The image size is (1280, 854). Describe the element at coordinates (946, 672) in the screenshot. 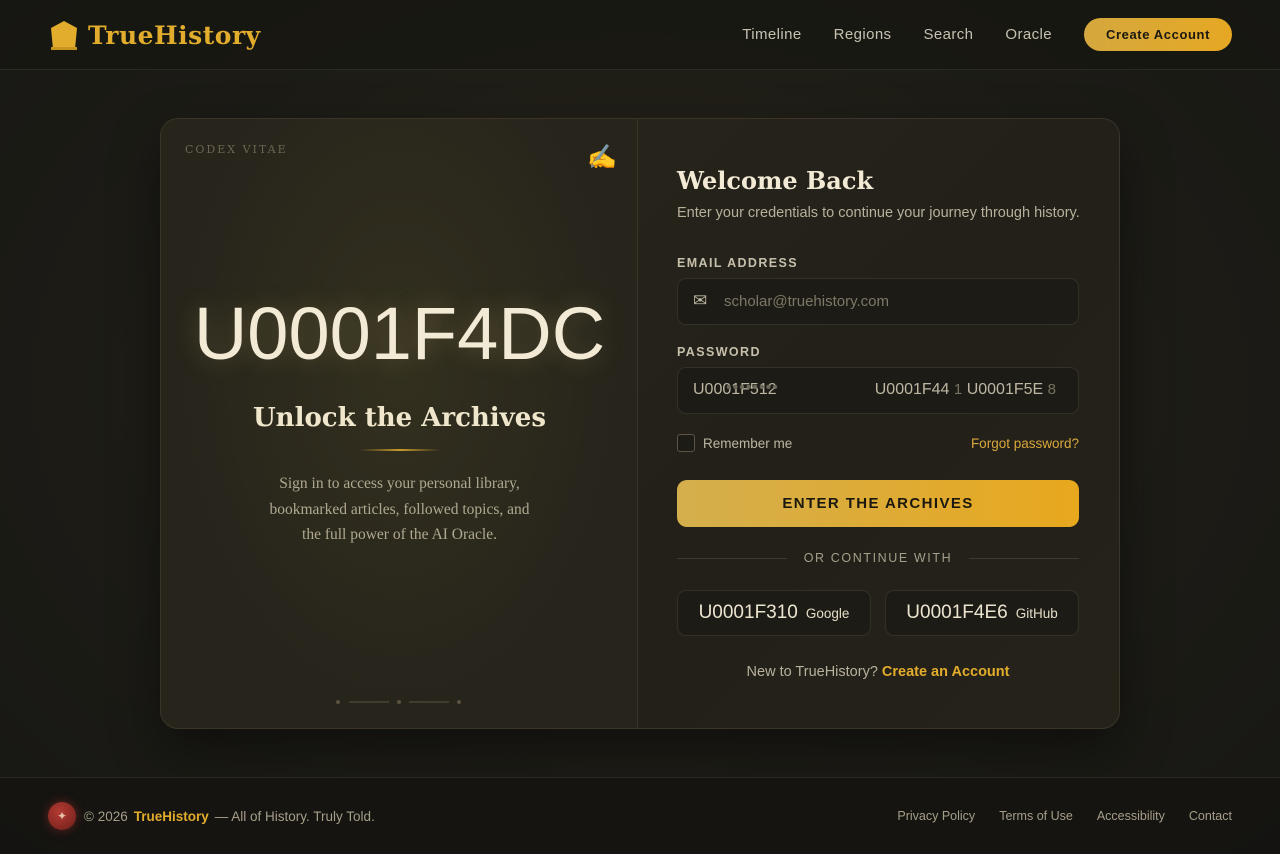

I see `create-account-link: Create an Account` at that location.